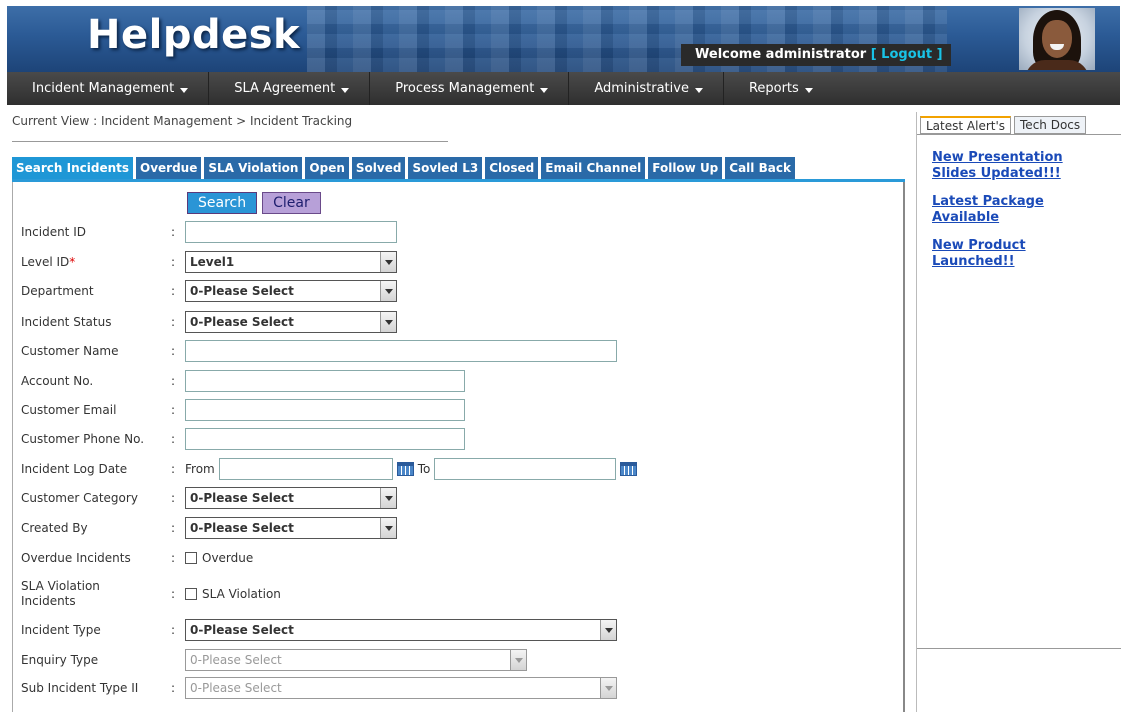 Image resolution: width=1122 pixels, height=712 pixels. What do you see at coordinates (241, 594) in the screenshot?
I see `sla-violation-checkbox-label: SLA Violation` at bounding box center [241, 594].